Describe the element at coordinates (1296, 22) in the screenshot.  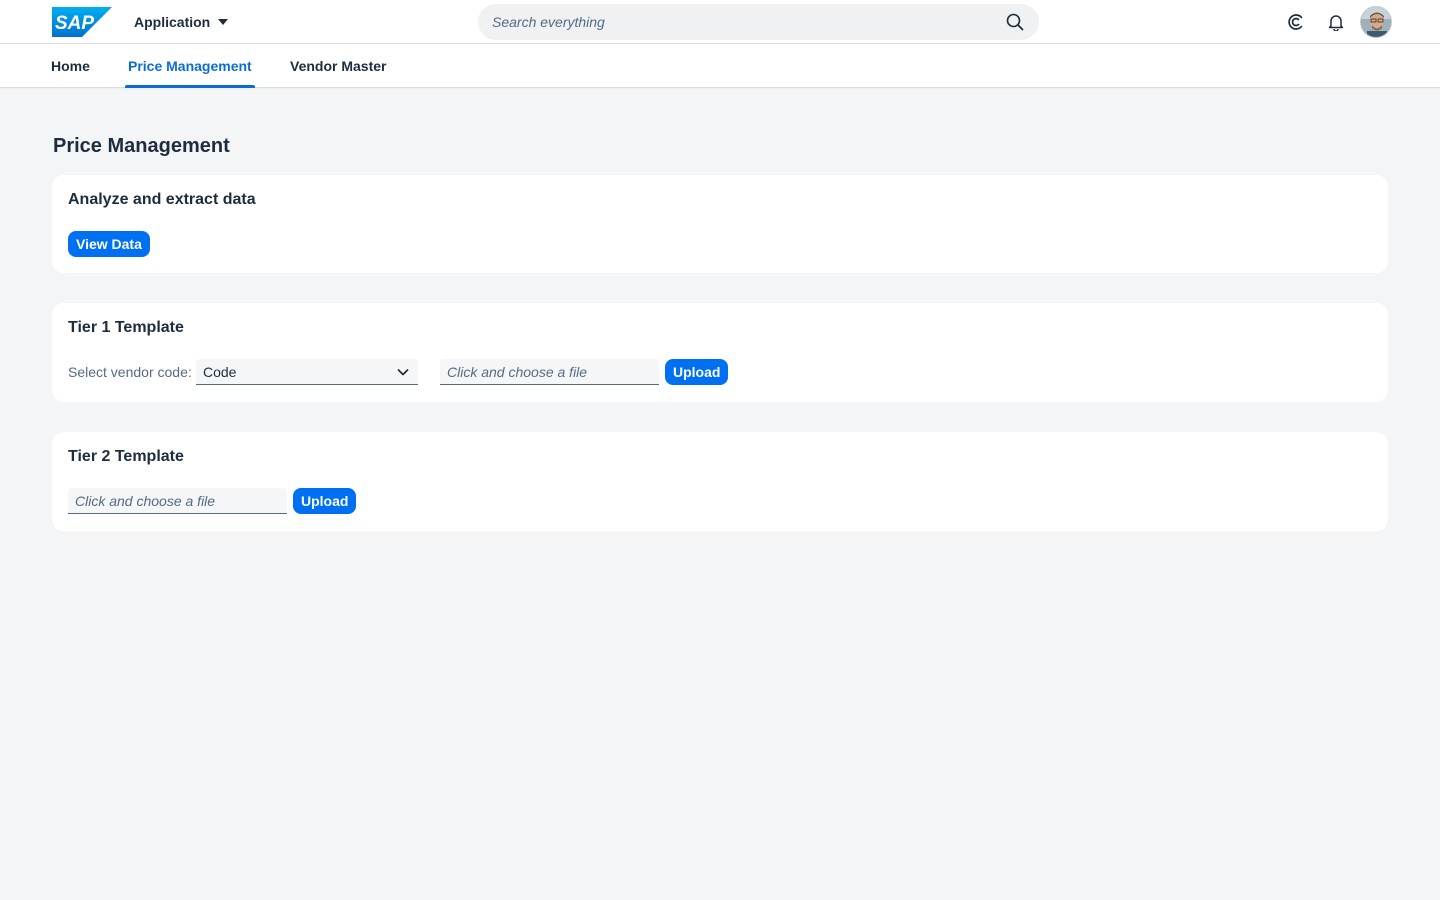
I see `joule-icon` at that location.